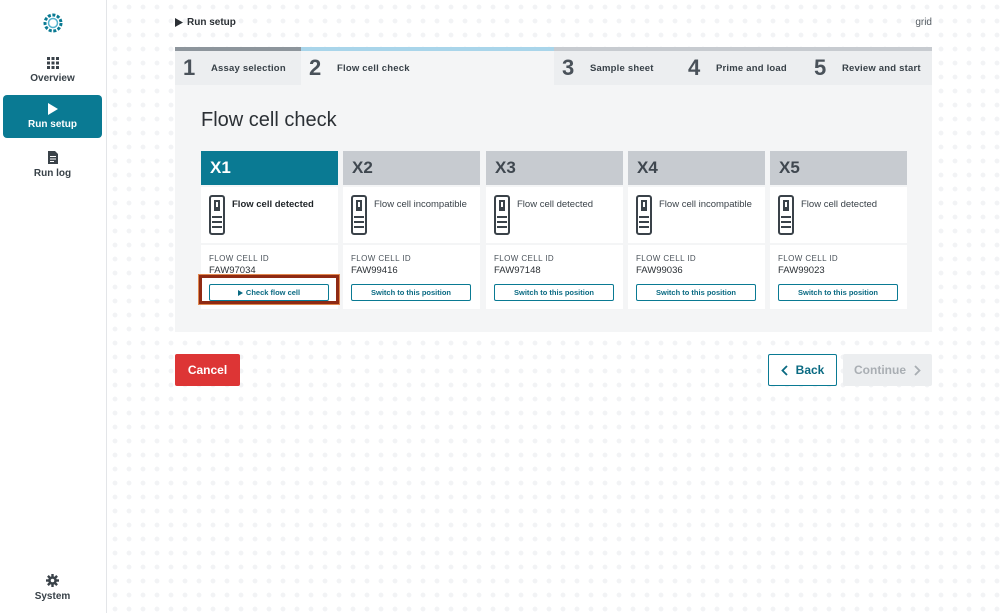  What do you see at coordinates (838, 168) in the screenshot?
I see `position-name: X5` at bounding box center [838, 168].